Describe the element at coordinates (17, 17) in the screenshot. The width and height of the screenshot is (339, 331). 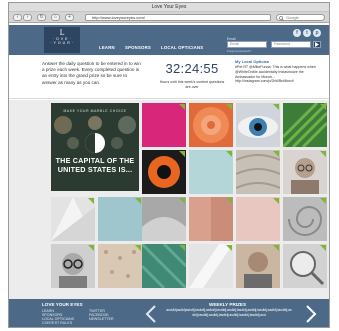
I see `back-button: ‹` at that location.